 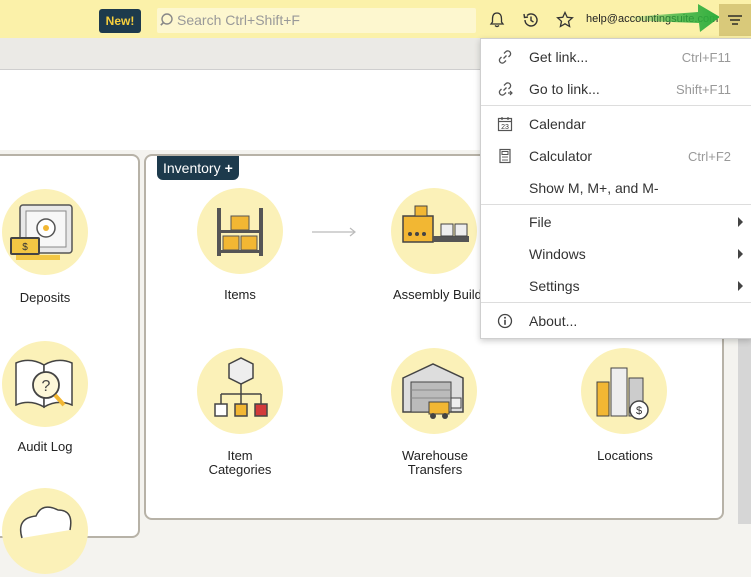 What do you see at coordinates (616, 222) in the screenshot?
I see `menu-item-file: File` at bounding box center [616, 222].